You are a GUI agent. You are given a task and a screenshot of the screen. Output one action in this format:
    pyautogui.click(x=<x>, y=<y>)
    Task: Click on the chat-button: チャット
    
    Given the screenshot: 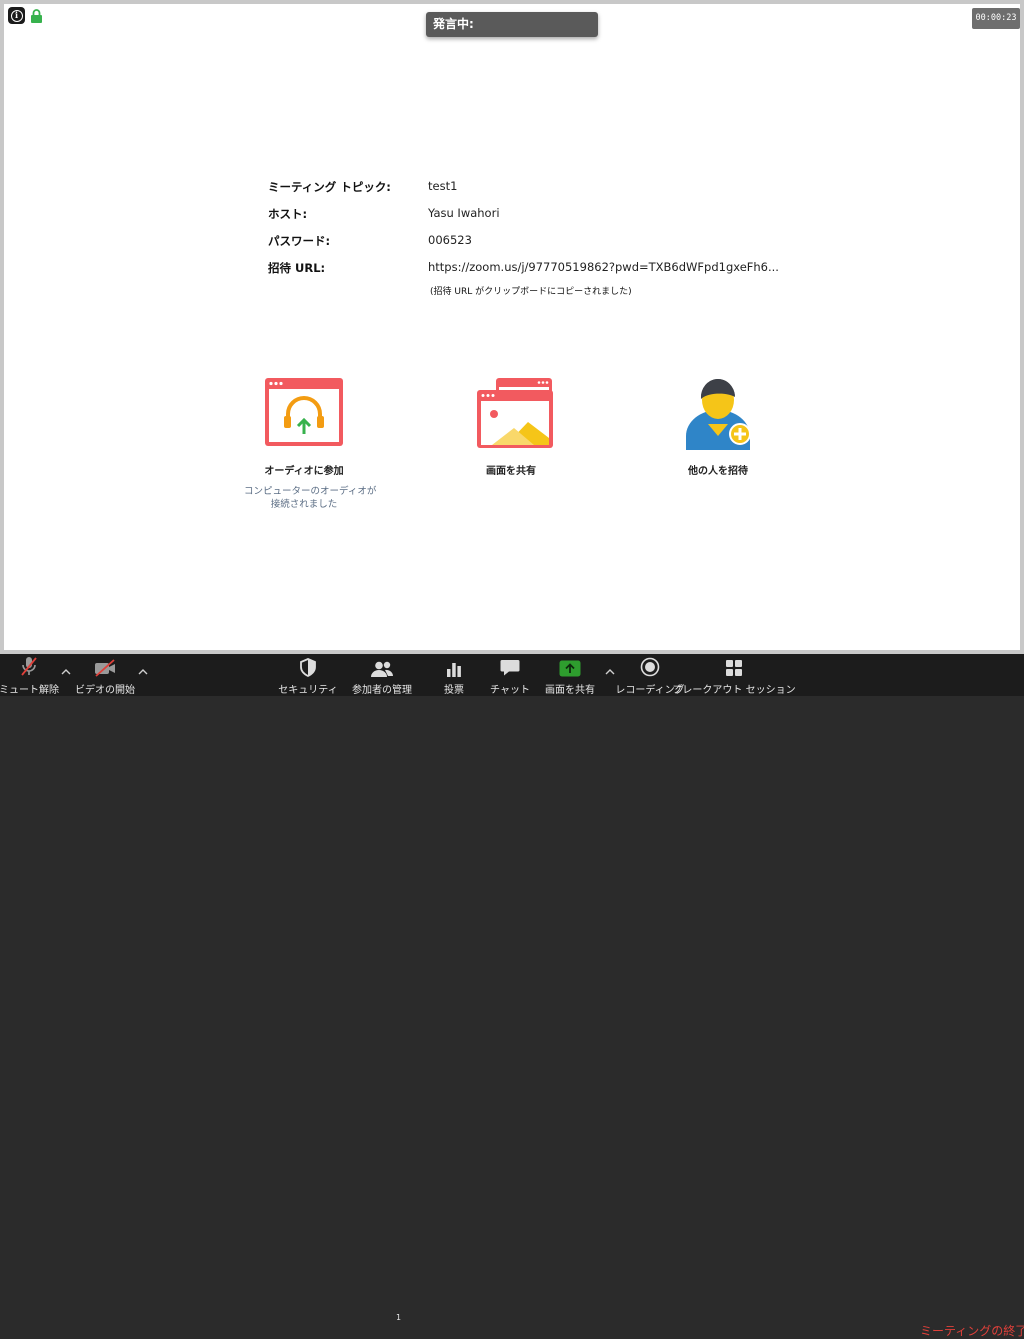 What is the action you would take?
    pyautogui.click(x=510, y=675)
    